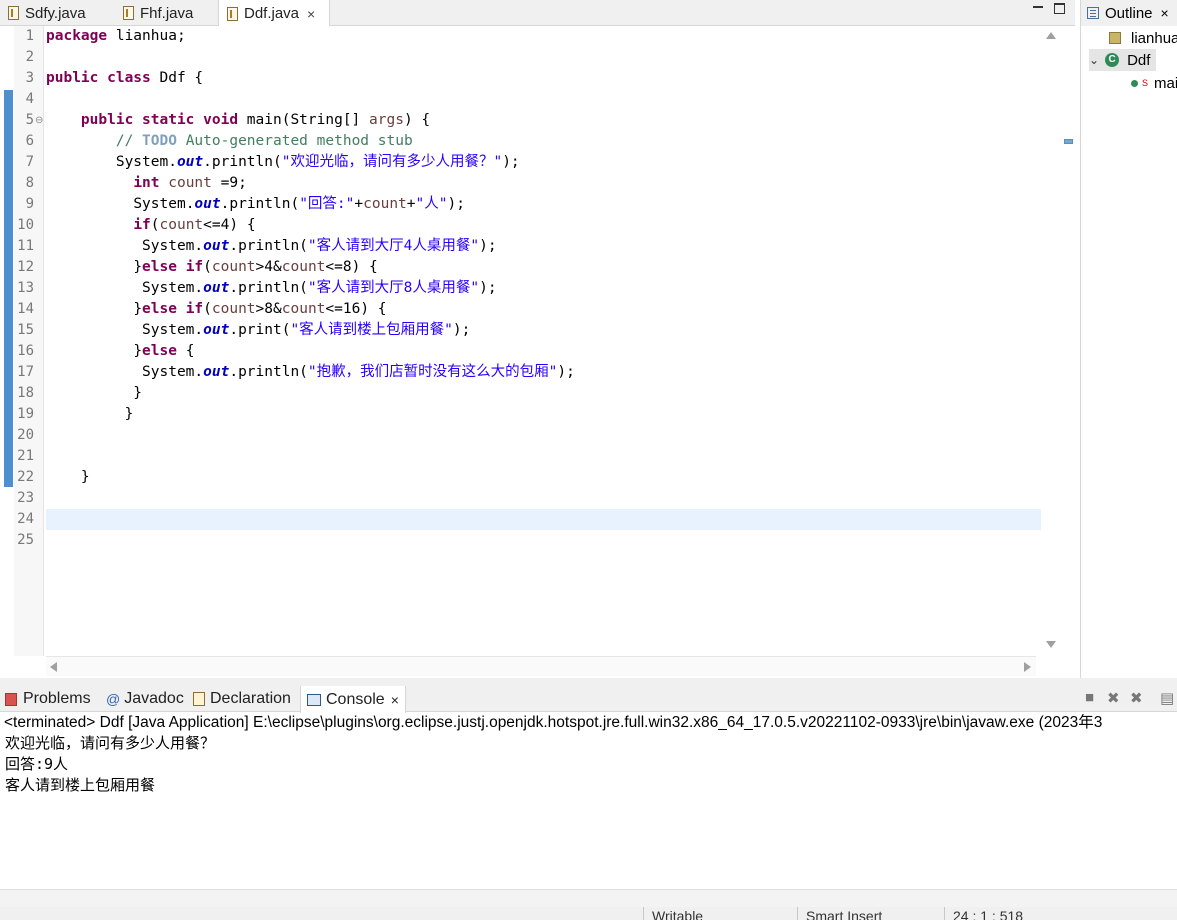  What do you see at coordinates (541, 666) in the screenshot?
I see `editor-horizontal-scrollbar` at bounding box center [541, 666].